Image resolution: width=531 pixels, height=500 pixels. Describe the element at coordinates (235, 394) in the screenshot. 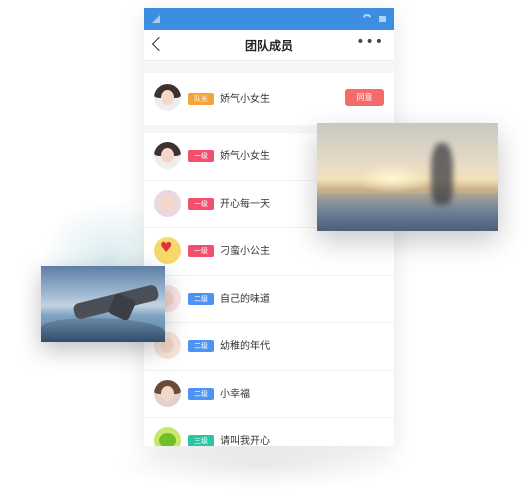

I see `member-name: 小幸福` at that location.